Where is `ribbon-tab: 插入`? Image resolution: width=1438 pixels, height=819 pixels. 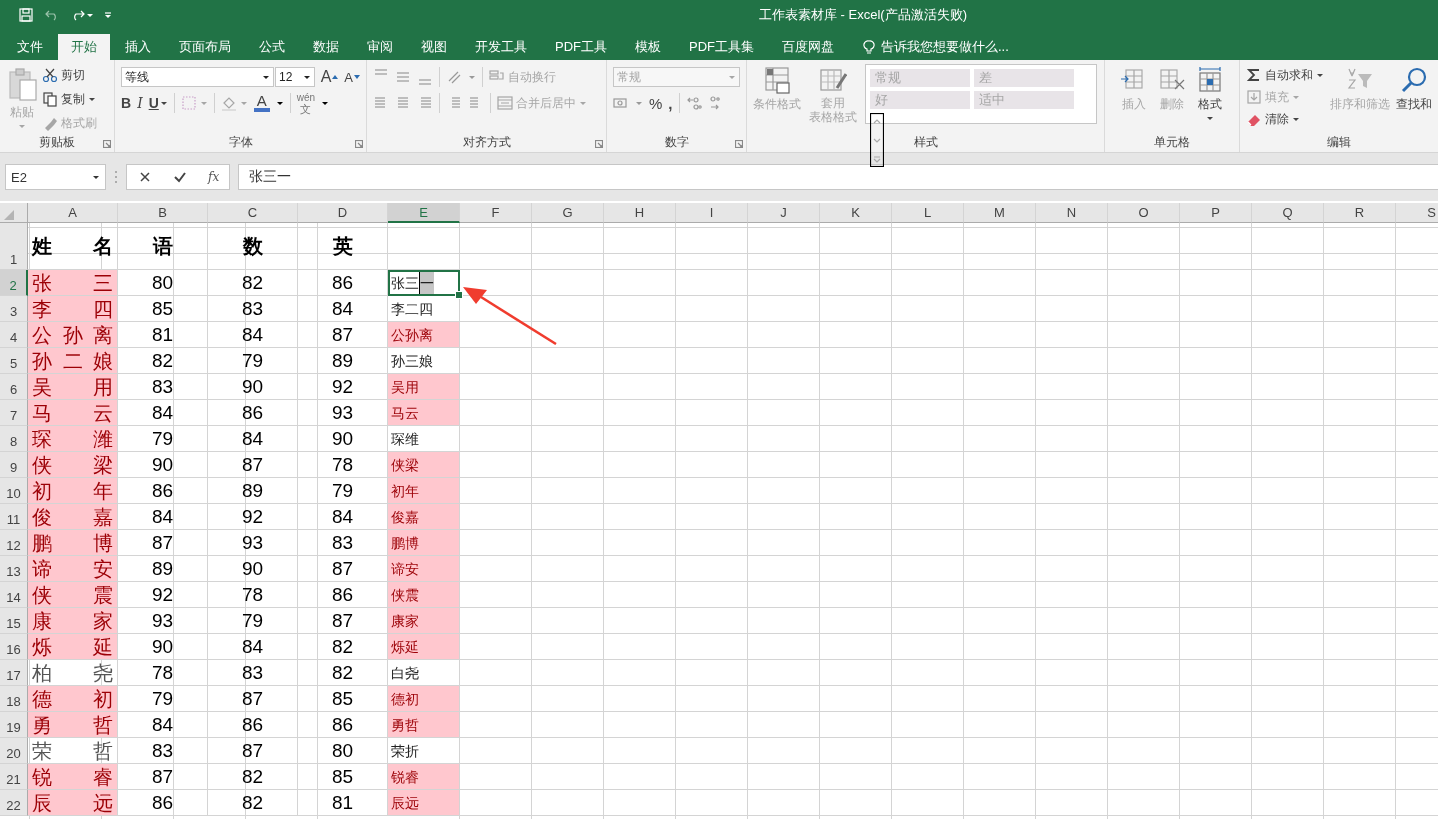
ribbon-tab: 插入 is located at coordinates (138, 47).